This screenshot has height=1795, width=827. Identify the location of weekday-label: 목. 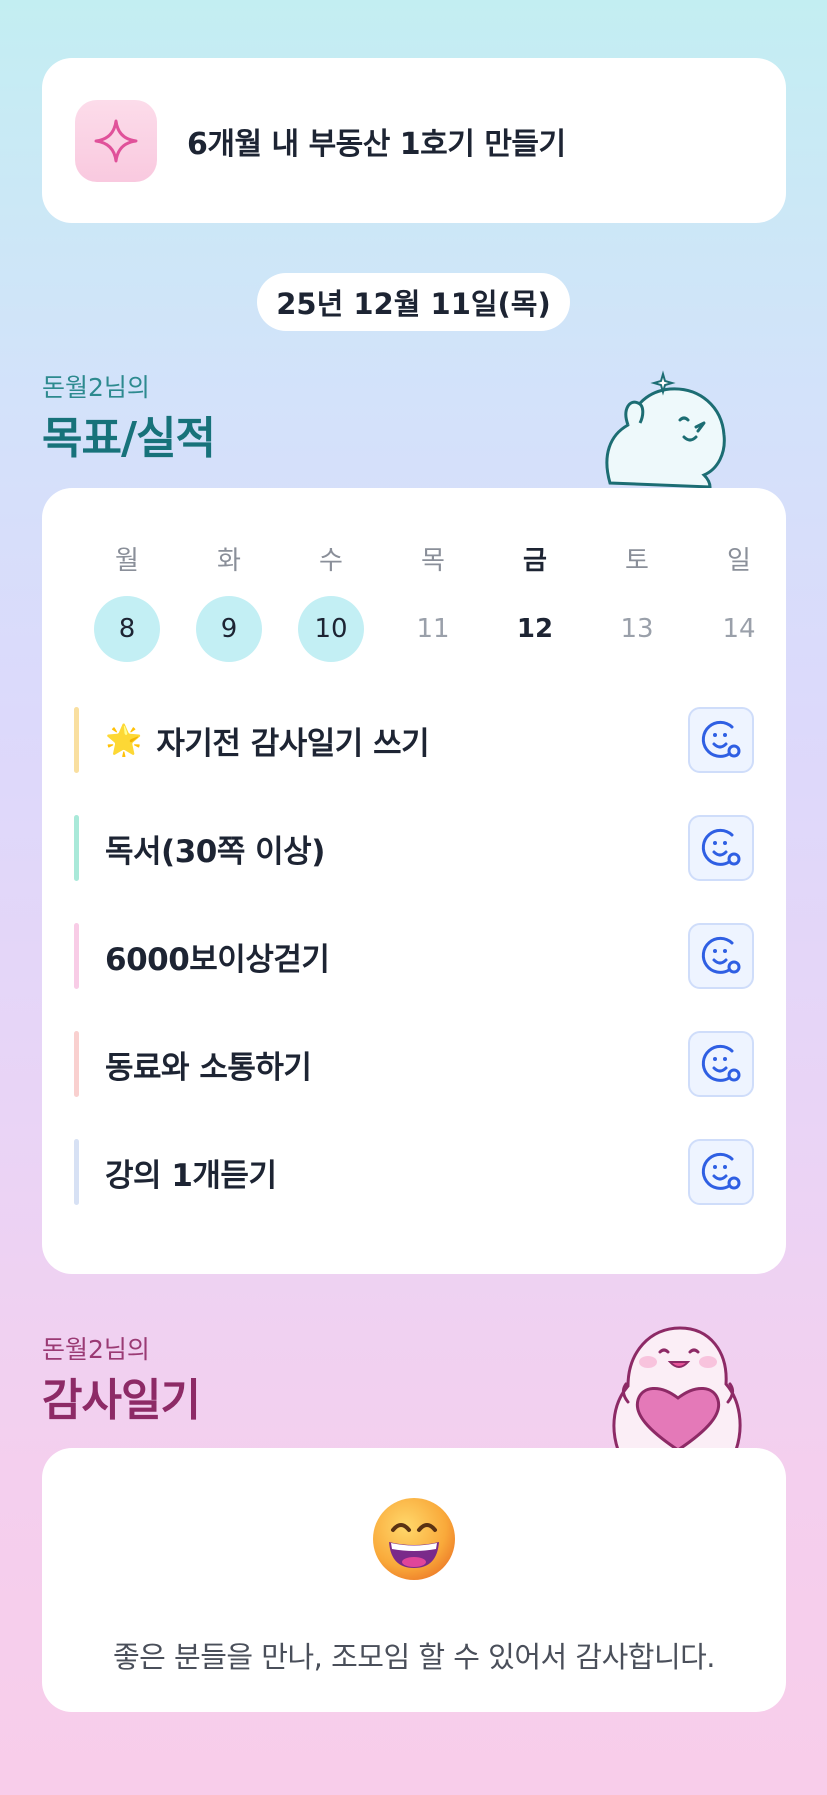
(433, 561).